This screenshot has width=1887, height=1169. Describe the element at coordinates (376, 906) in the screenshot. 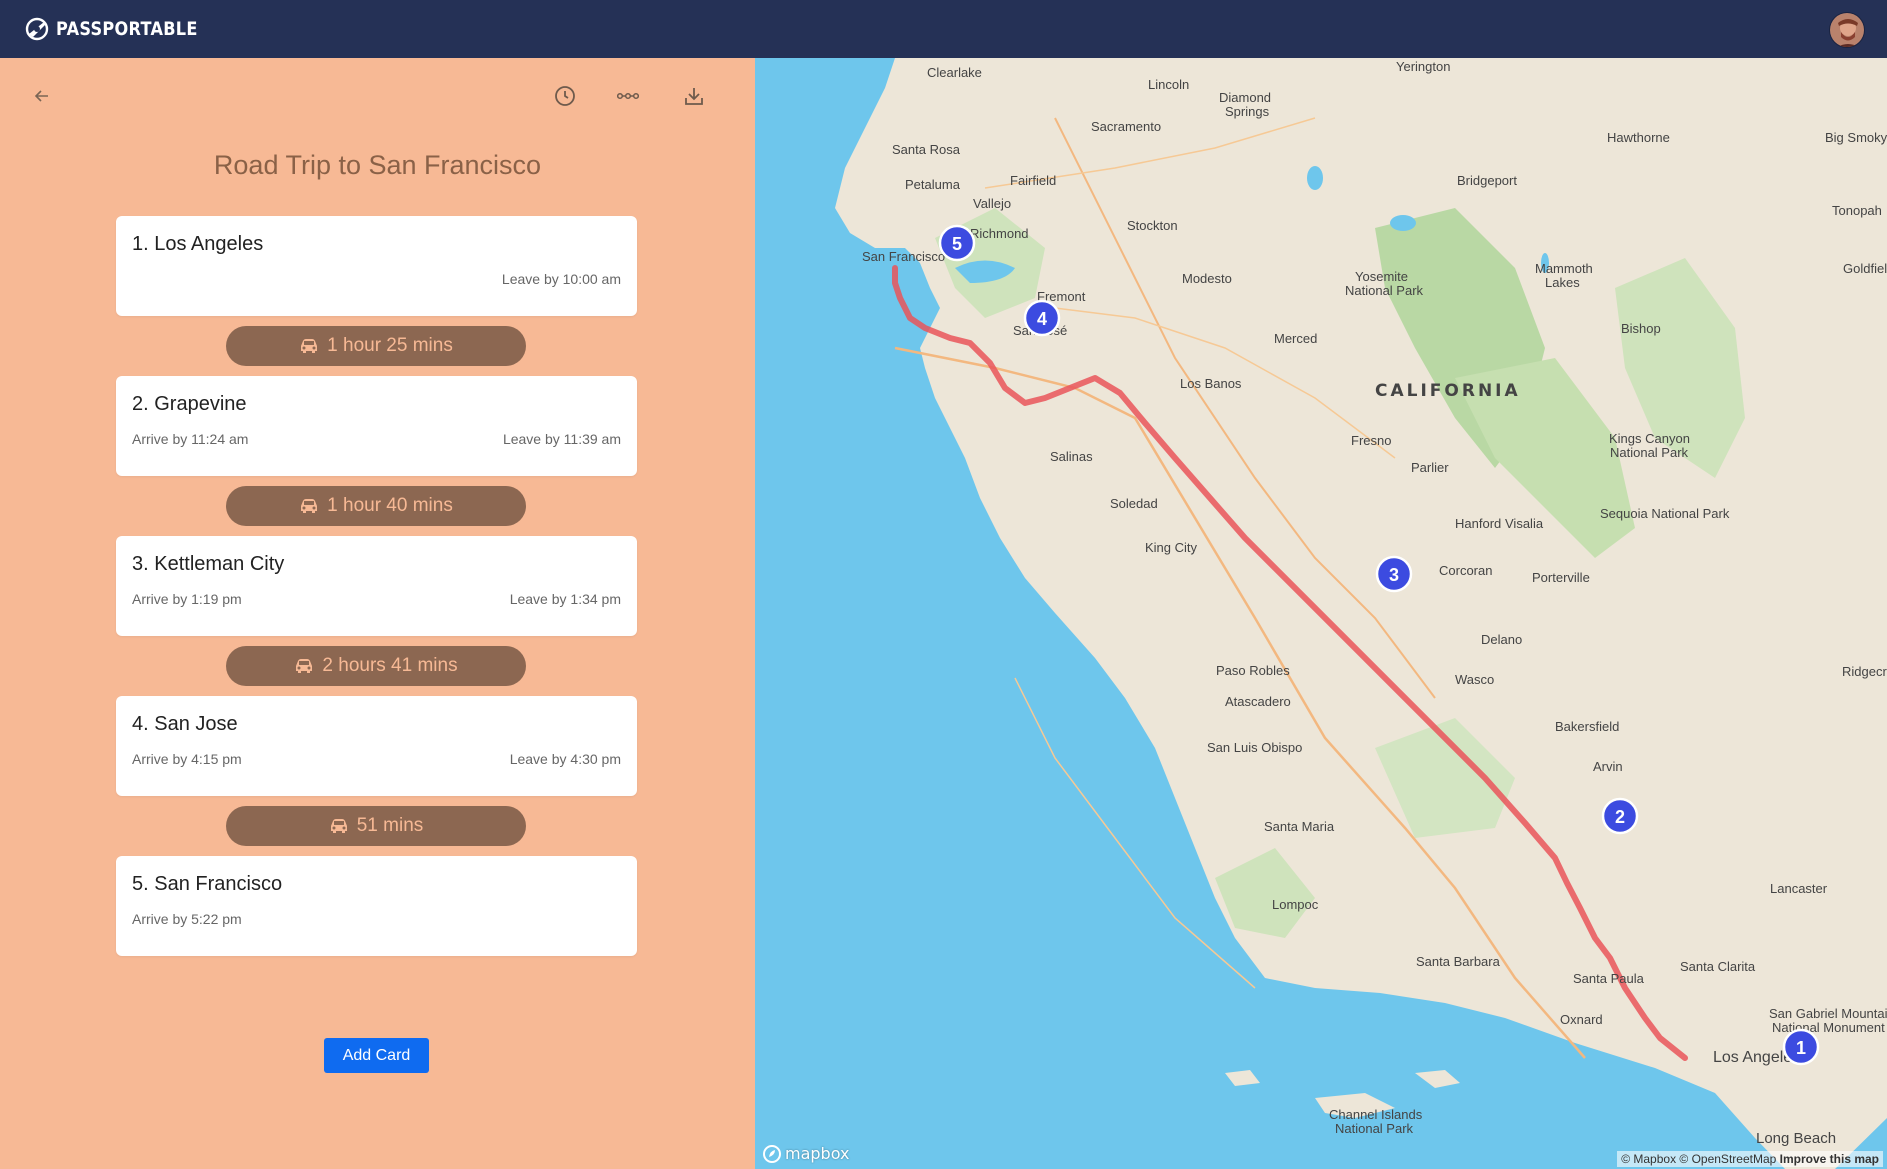

I see `stop-card: 5. San Francisco Arrive by 5:22 pm` at that location.